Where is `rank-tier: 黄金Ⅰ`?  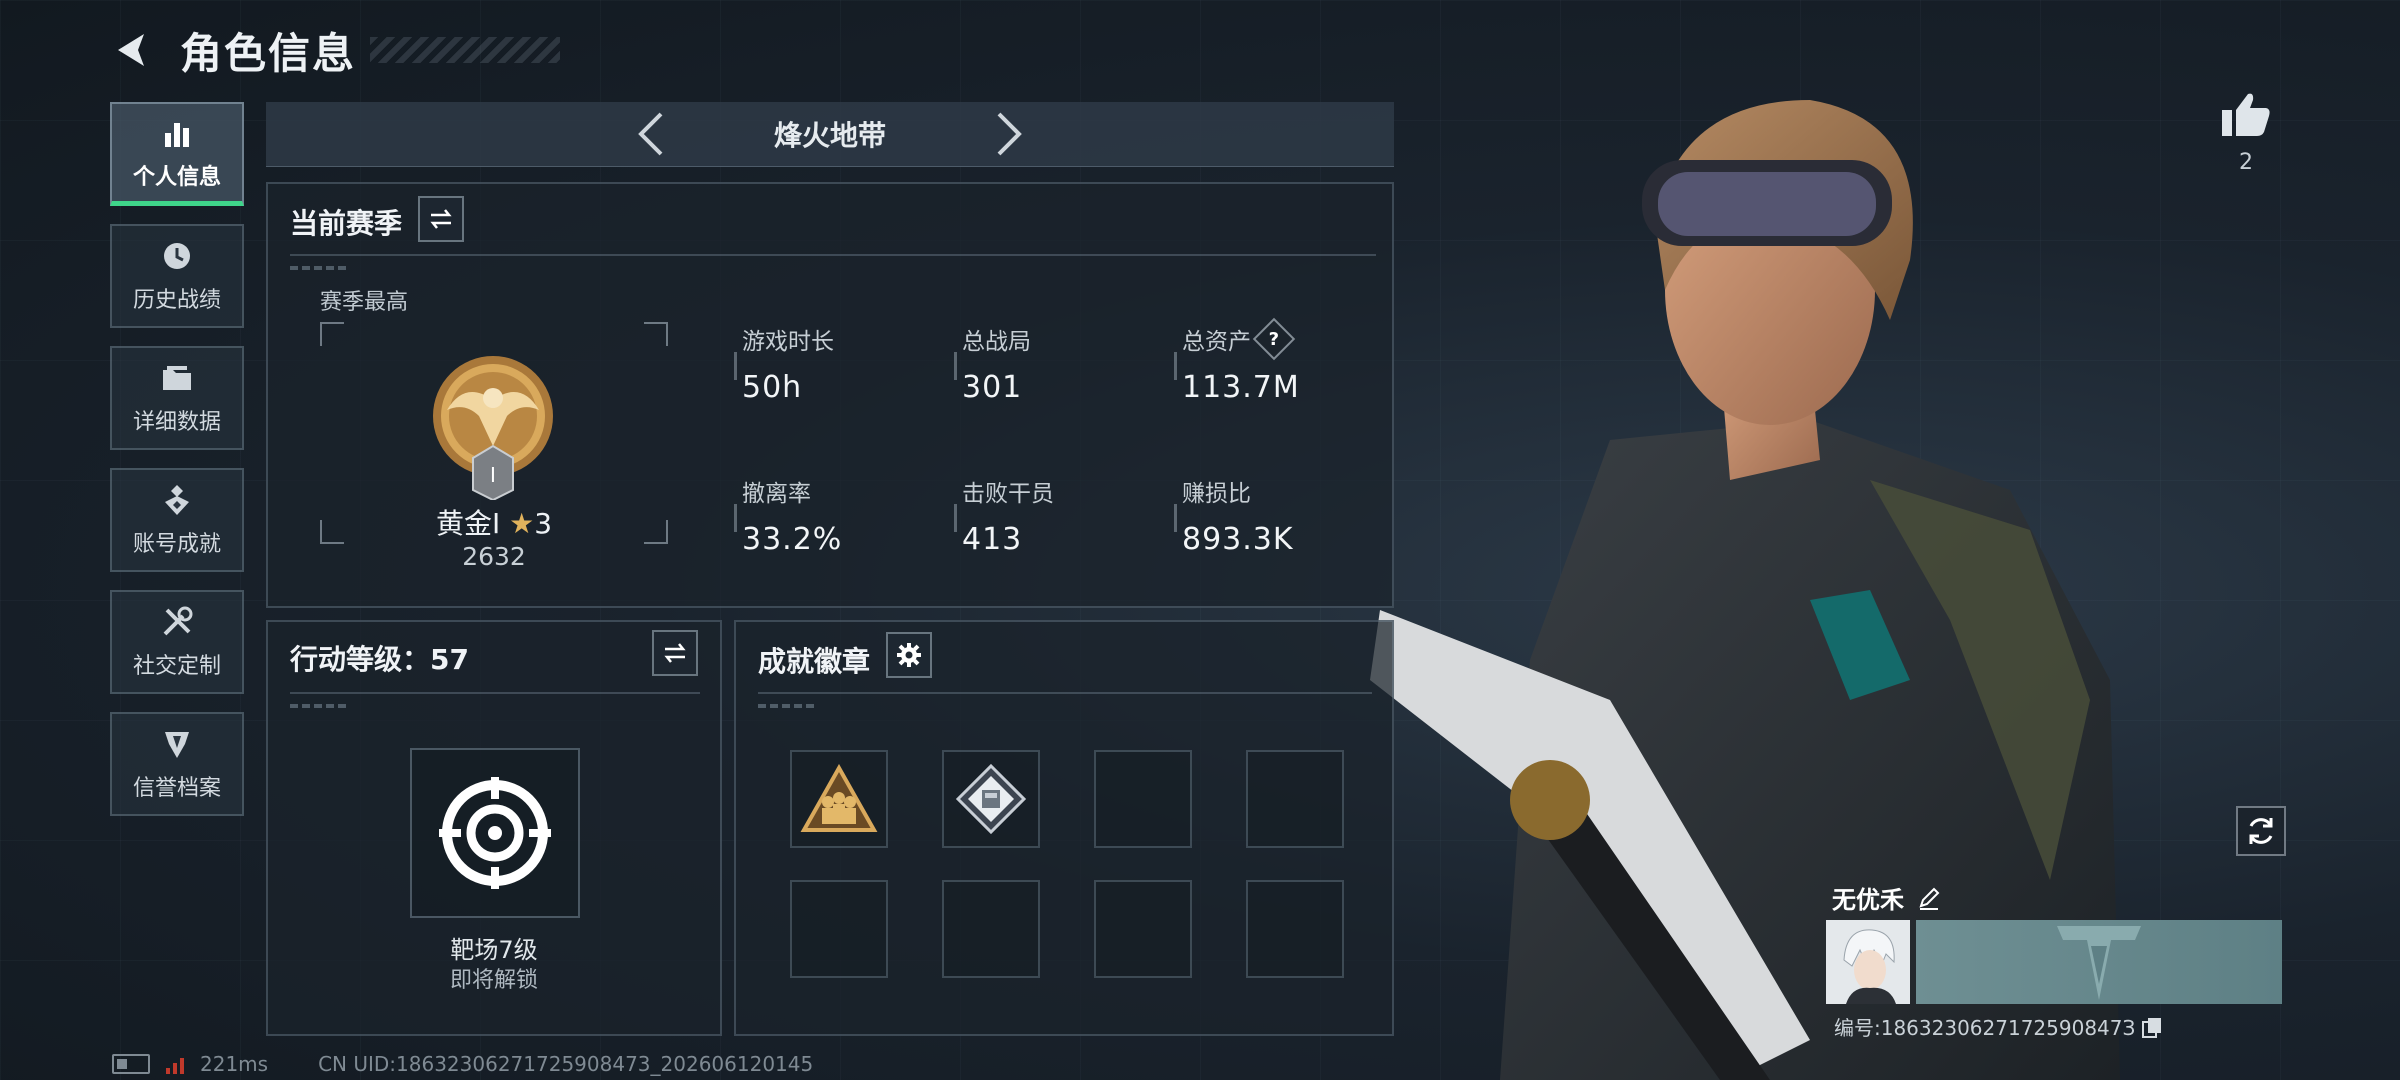 rank-tier: 黄金Ⅰ is located at coordinates (468, 523).